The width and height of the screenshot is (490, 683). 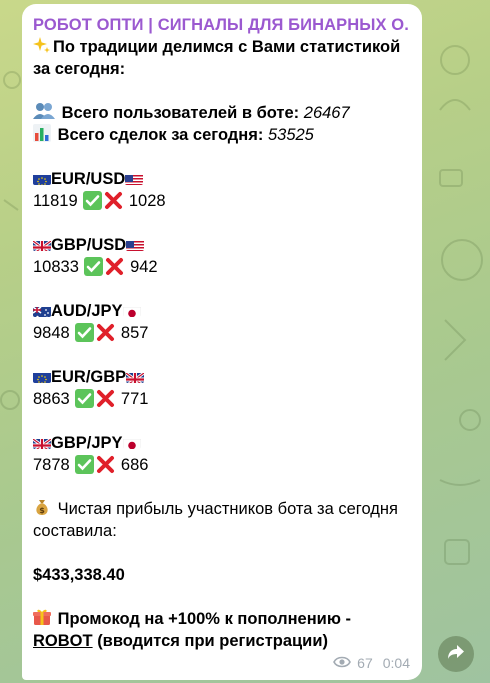 What do you see at coordinates (87, 311) in the screenshot?
I see `pair-name: AUD/JPY` at bounding box center [87, 311].